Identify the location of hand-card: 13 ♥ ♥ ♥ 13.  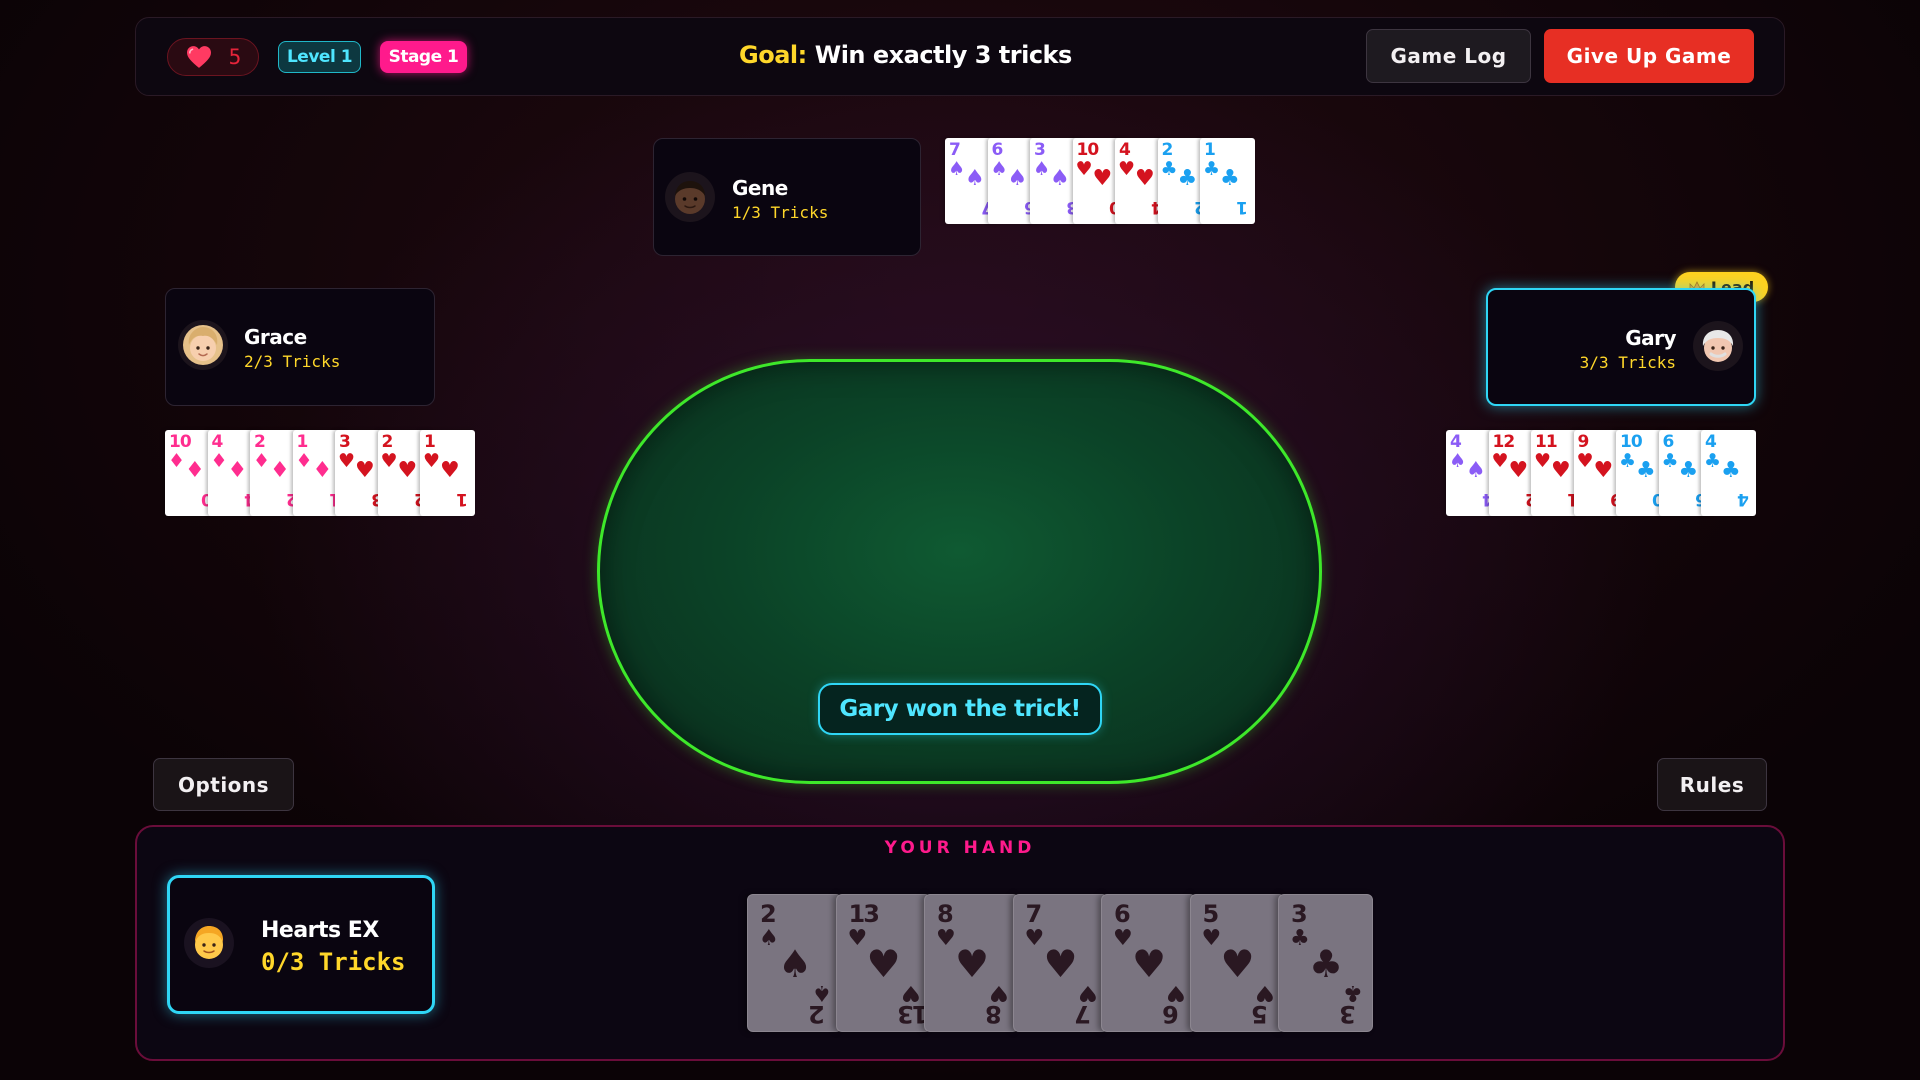
(883, 963).